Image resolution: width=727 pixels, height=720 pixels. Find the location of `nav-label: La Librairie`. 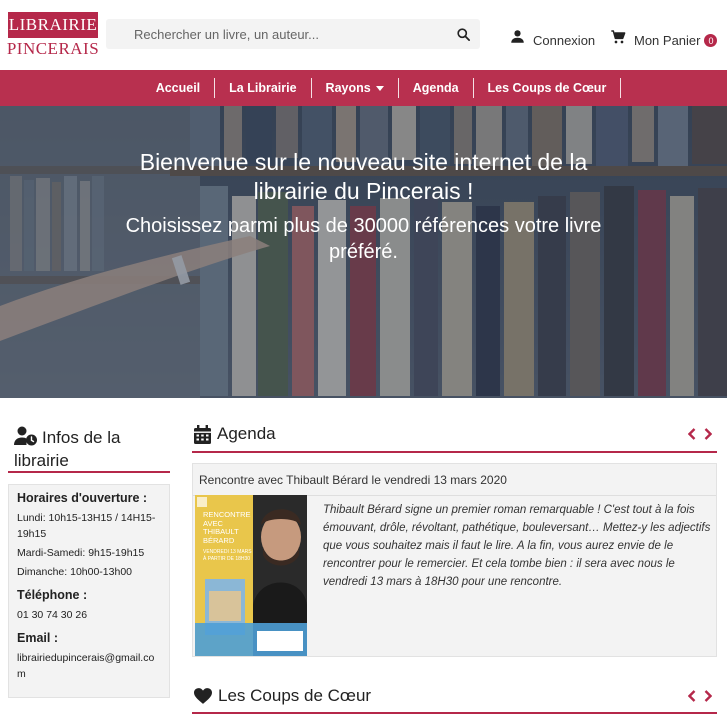

nav-label: La Librairie is located at coordinates (263, 88).